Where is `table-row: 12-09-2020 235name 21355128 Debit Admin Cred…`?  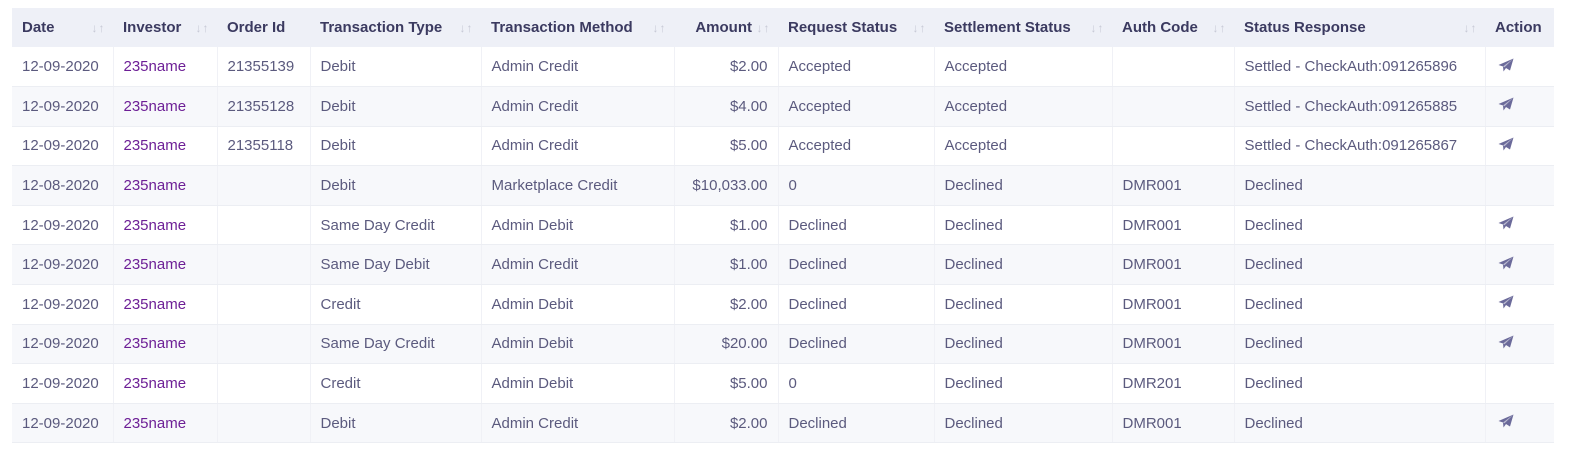 table-row: 12-09-2020 235name 21355128 Debit Admin Cred… is located at coordinates (783, 106).